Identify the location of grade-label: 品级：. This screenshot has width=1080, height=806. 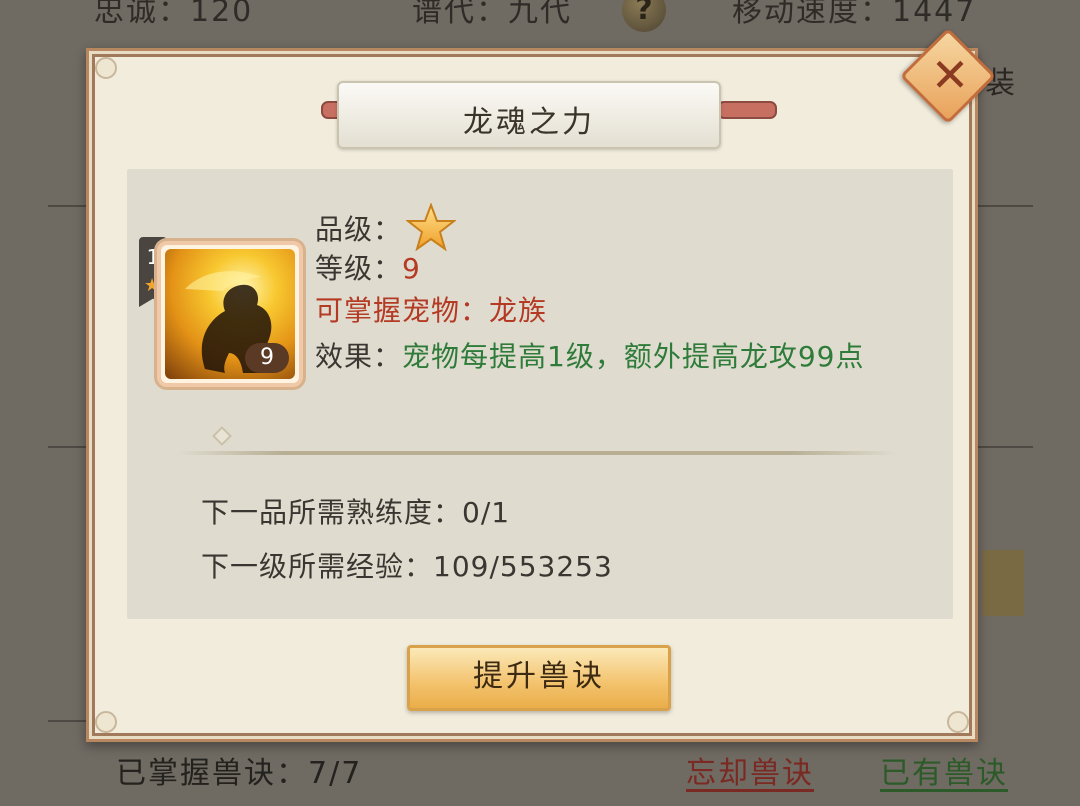
(359, 229).